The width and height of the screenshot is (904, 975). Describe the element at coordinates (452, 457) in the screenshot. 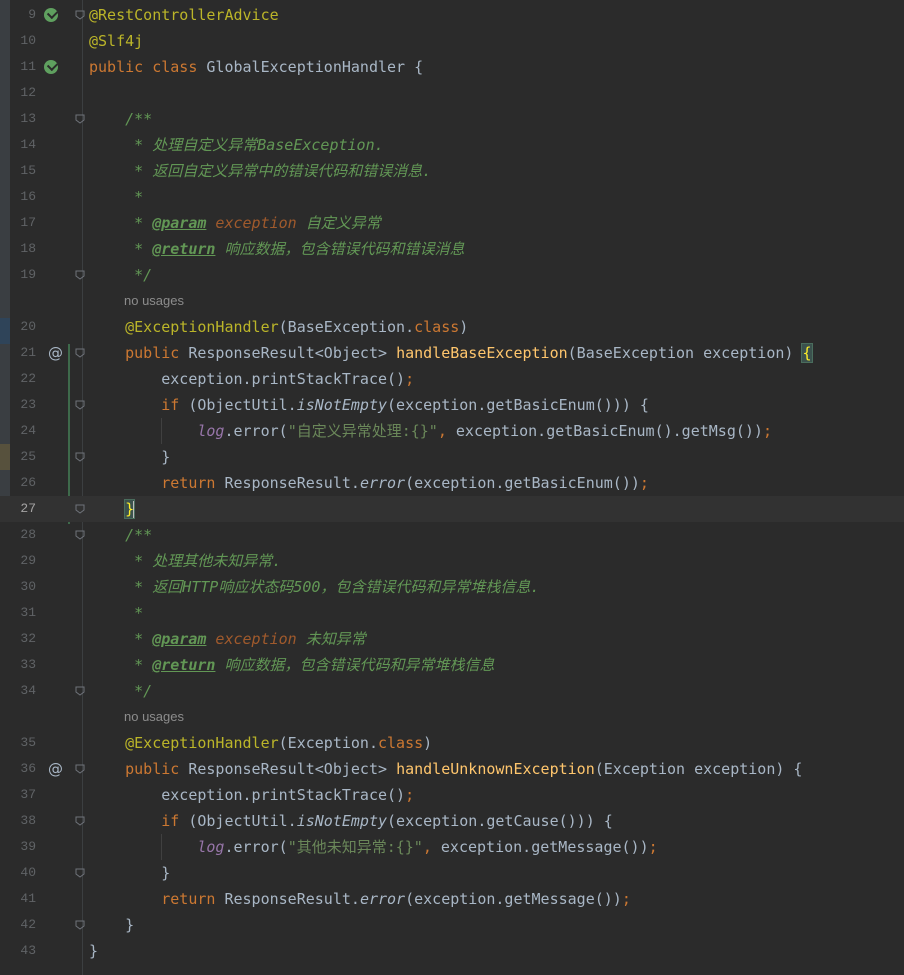

I see `code-line: 25 }` at that location.